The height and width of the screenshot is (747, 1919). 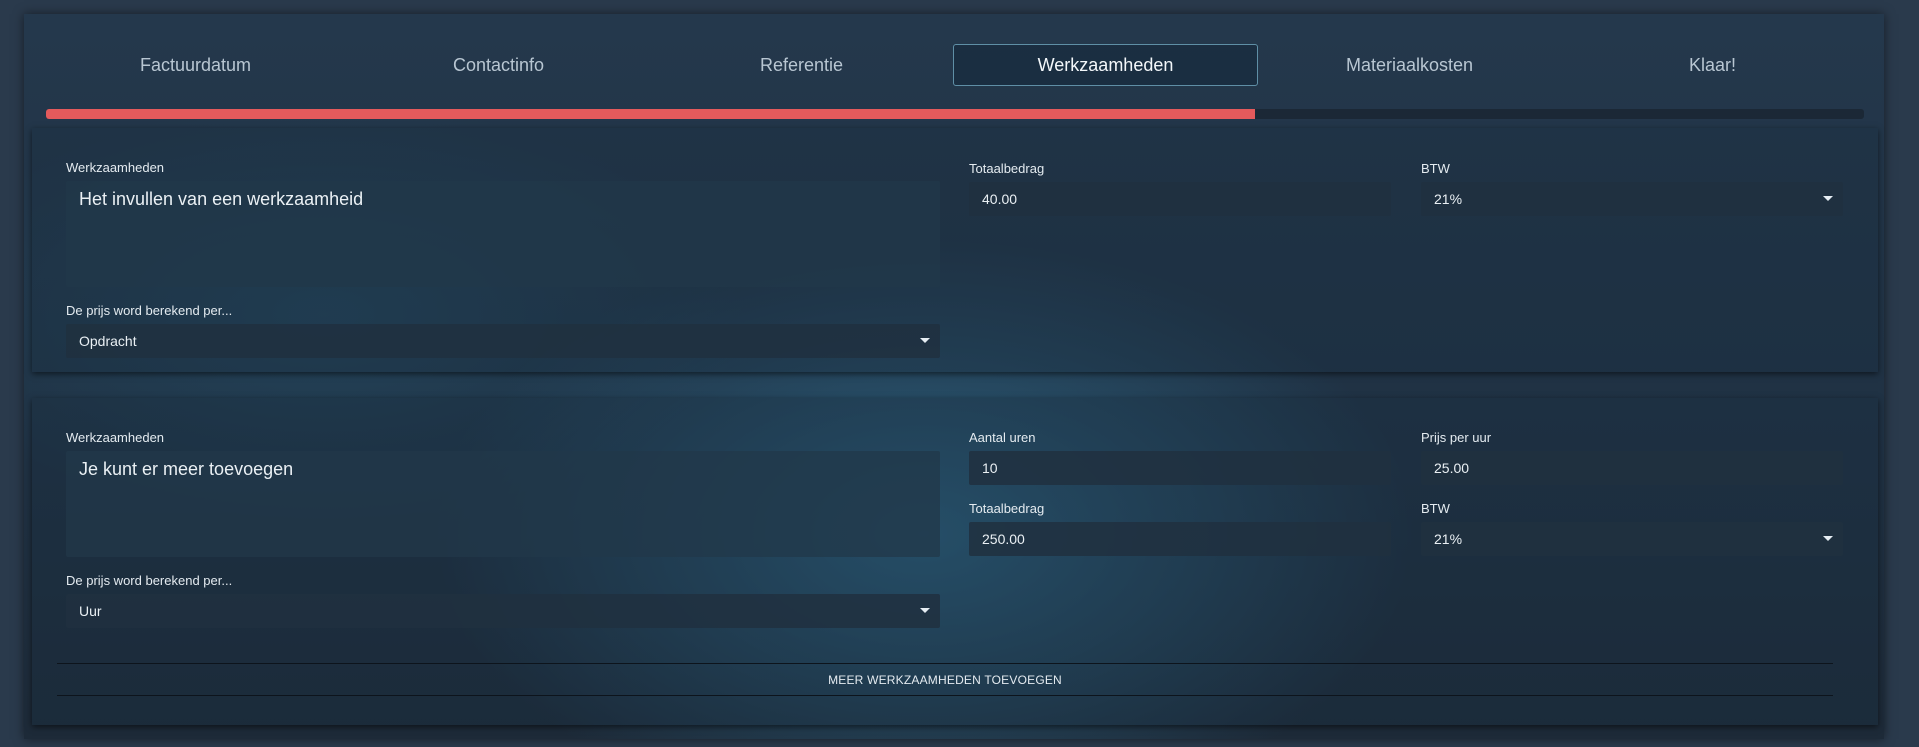 I want to click on progress-bar, so click(x=955, y=114).